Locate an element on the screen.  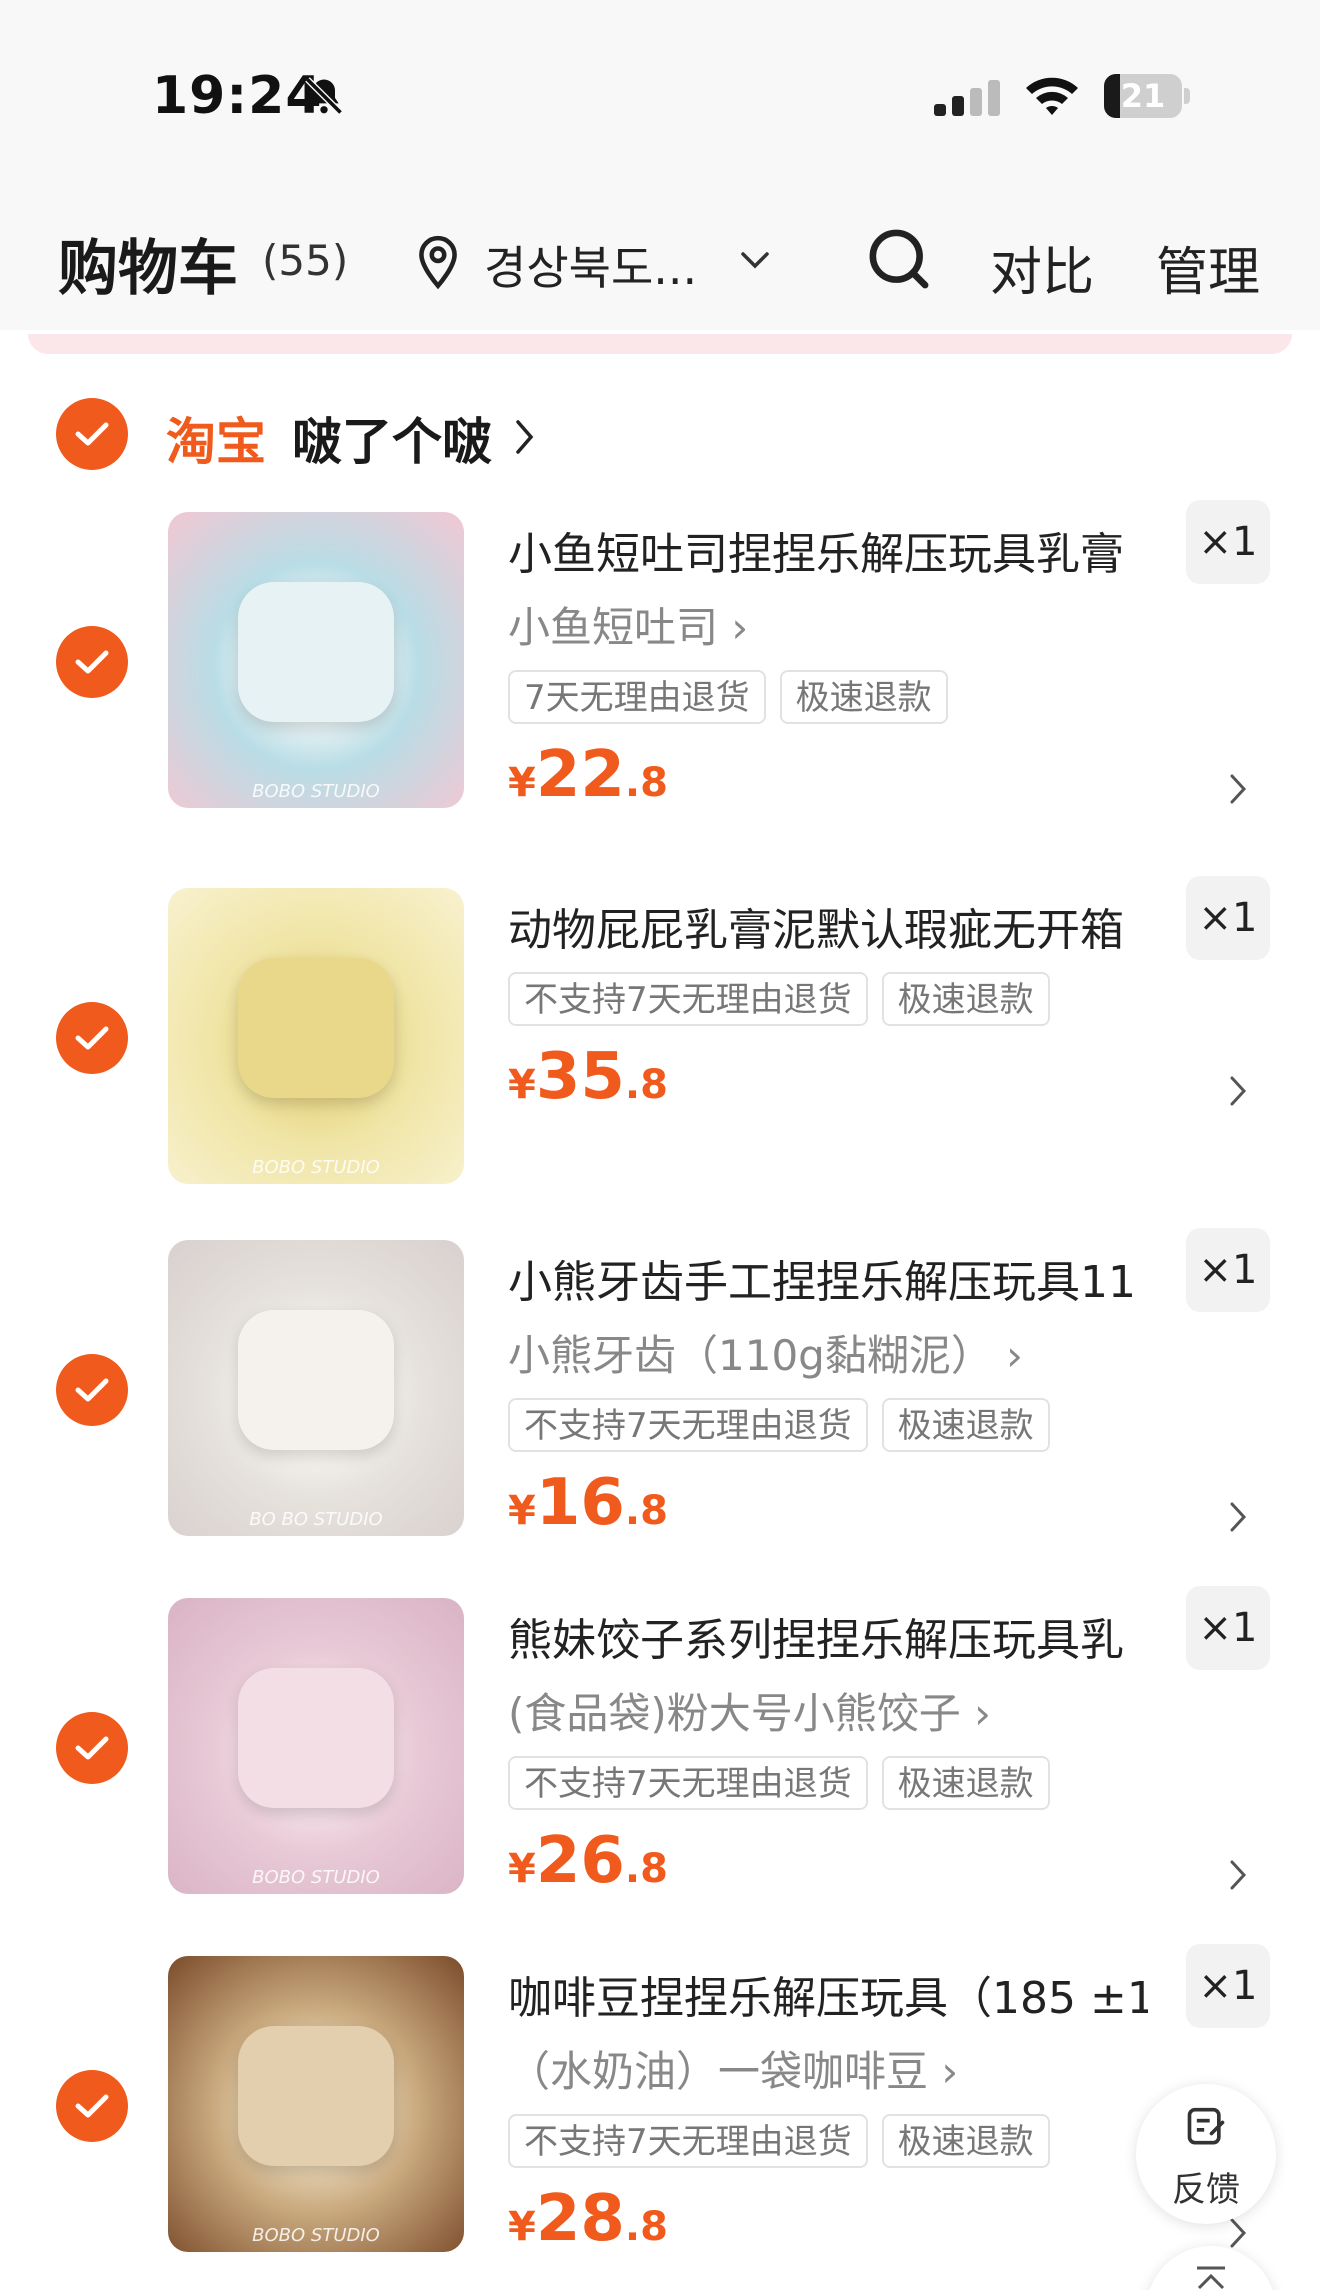
product-title: 咖啡豆捏捏乐解压玩具（185 ±1 is located at coordinates (828, 1994).